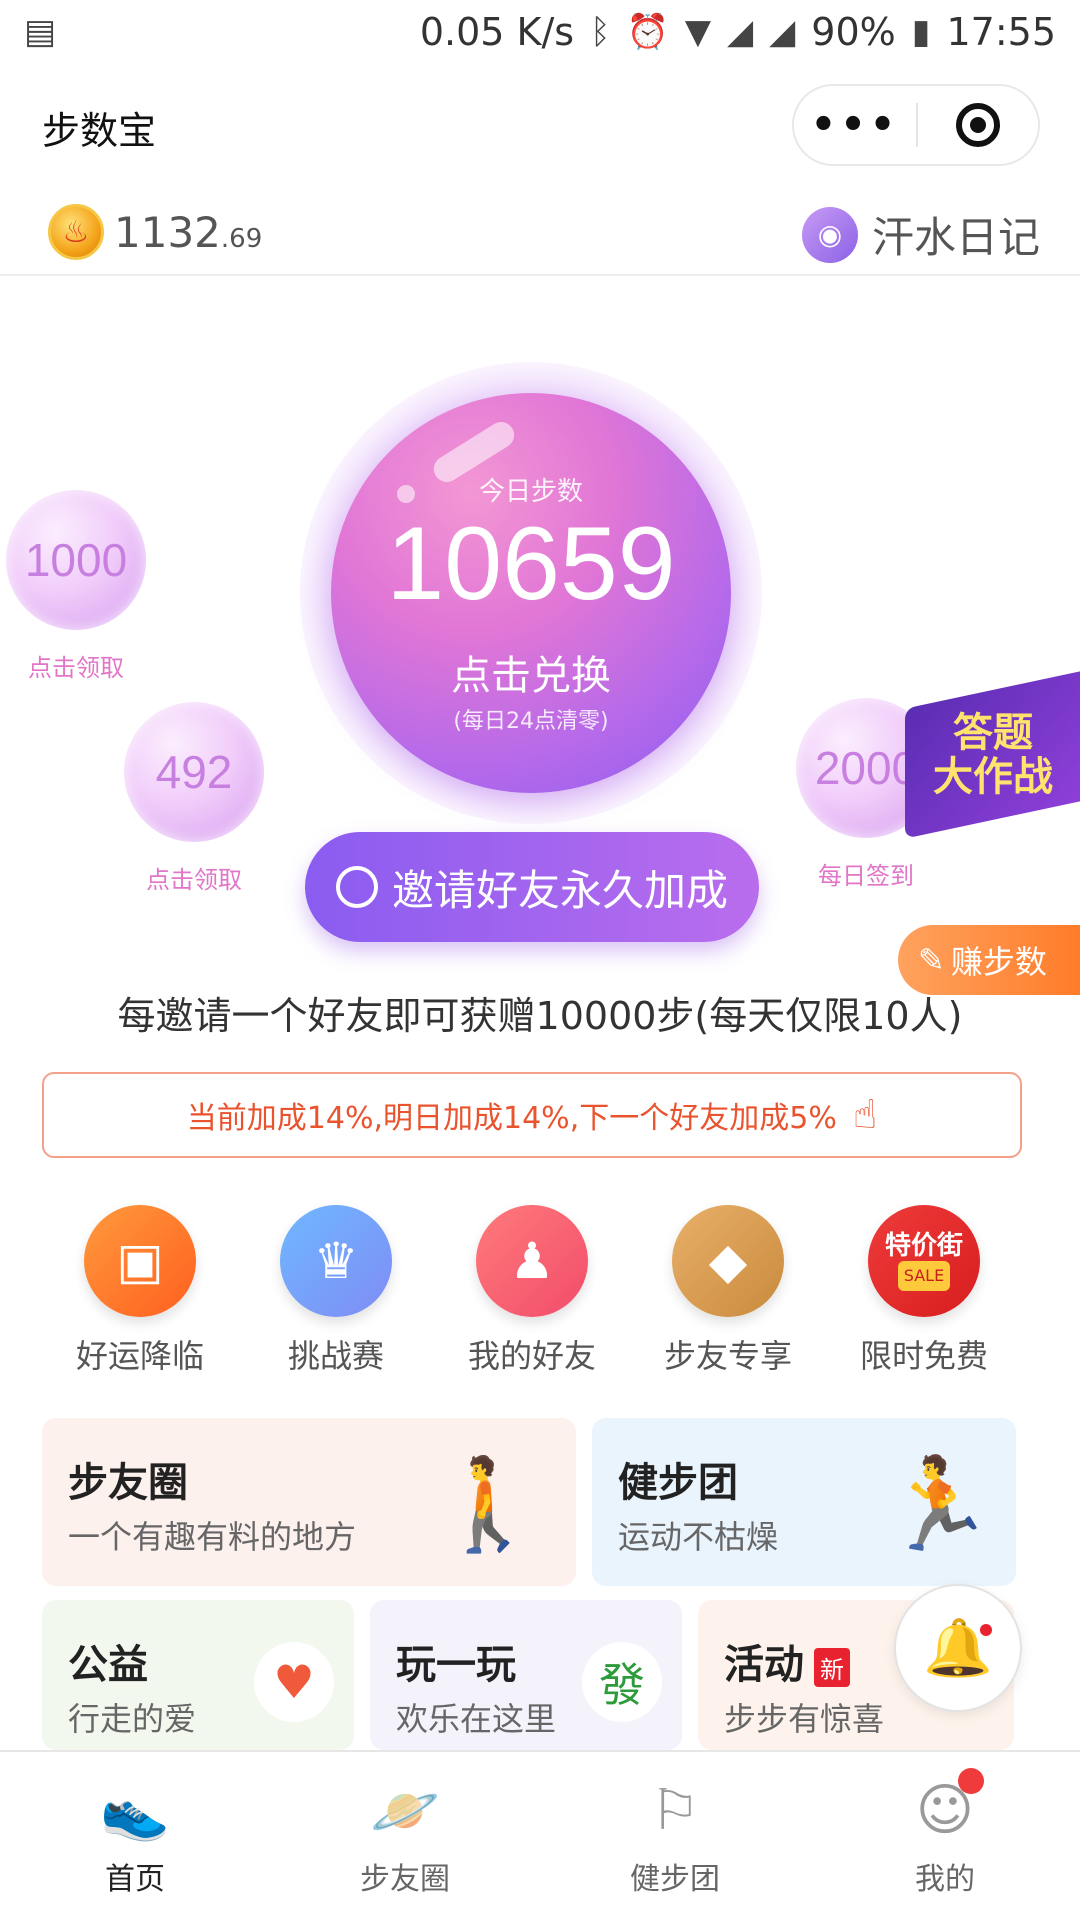 The image size is (1080, 1920). Describe the element at coordinates (866, 876) in the screenshot. I see `daily-checkin-label: 每日签到` at that location.